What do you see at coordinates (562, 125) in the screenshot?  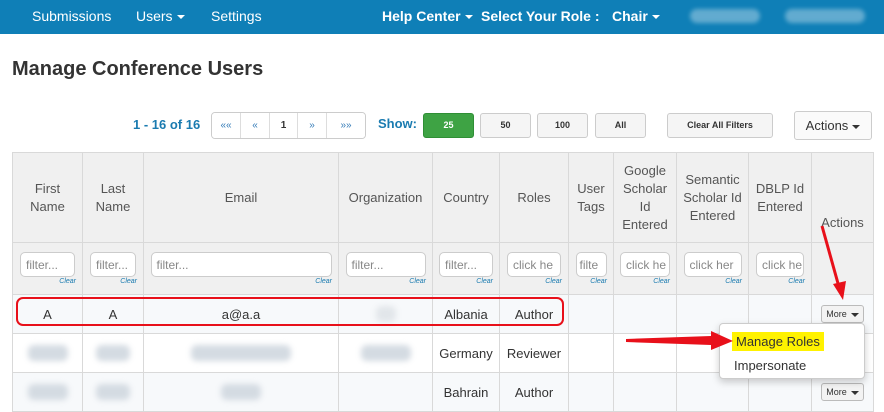 I see `show-100-button: 100` at bounding box center [562, 125].